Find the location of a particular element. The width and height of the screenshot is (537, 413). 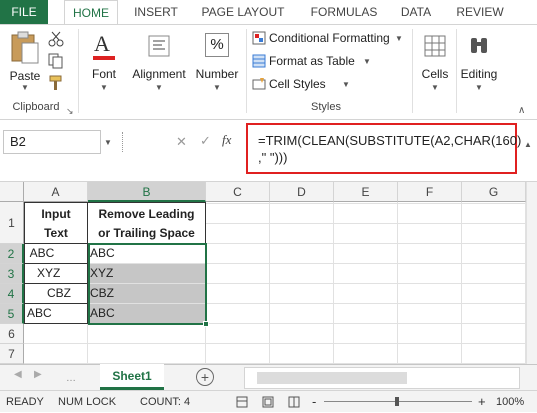

cut-icon is located at coordinates (56, 39).